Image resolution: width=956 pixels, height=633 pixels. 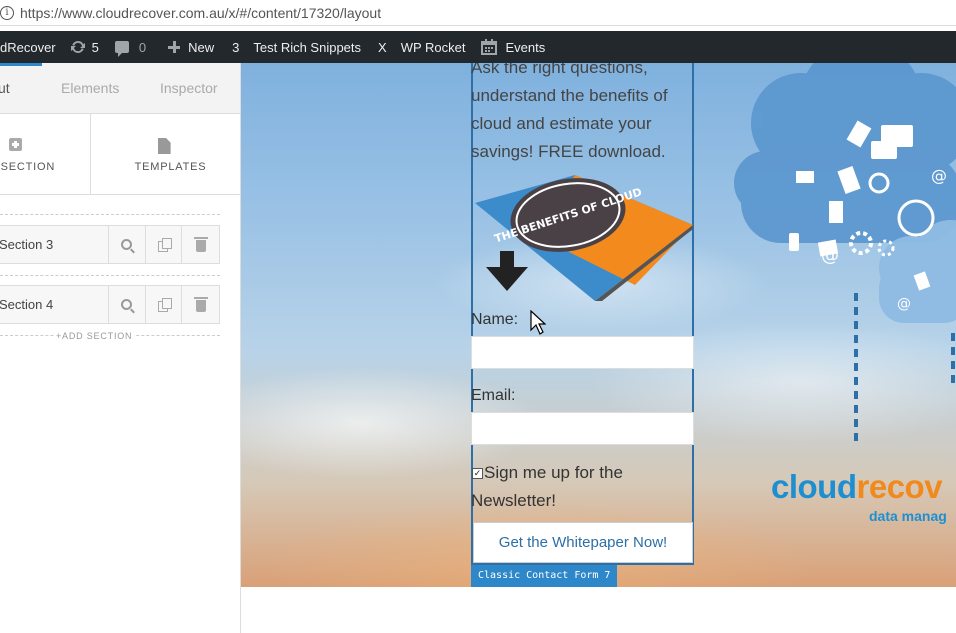 I want to click on templates-label: TEMPLATES, so click(x=170, y=167).